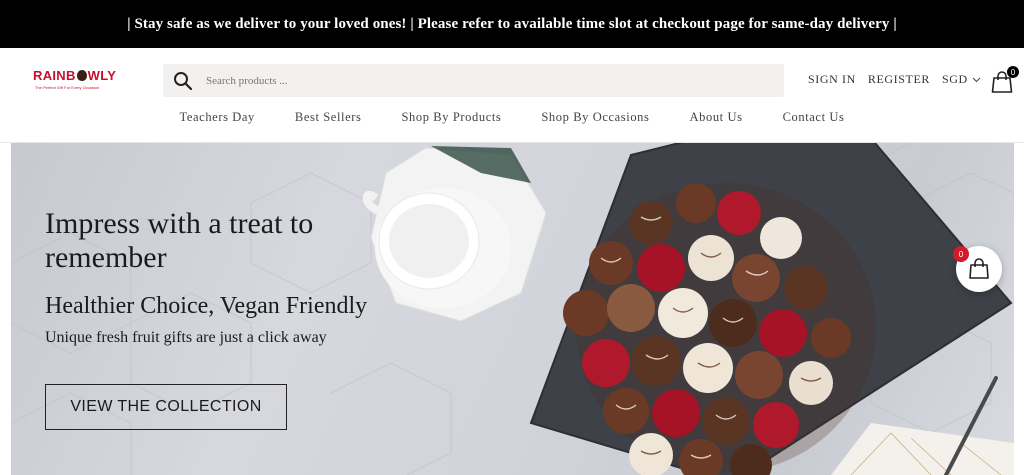  What do you see at coordinates (179, 240) in the screenshot?
I see `hero-title: Impress with a treat to remember` at bounding box center [179, 240].